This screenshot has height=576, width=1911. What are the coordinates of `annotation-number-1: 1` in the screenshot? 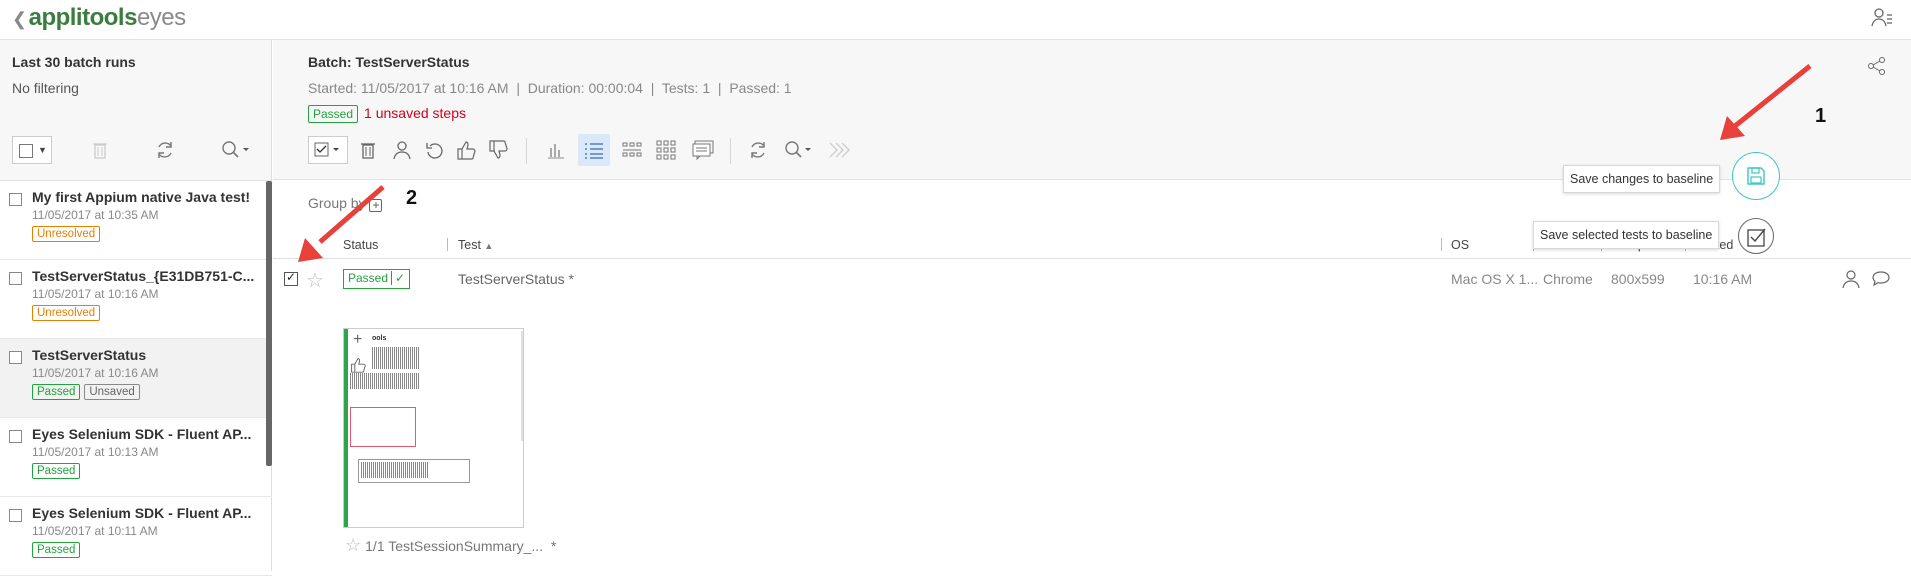 It's located at (1821, 116).